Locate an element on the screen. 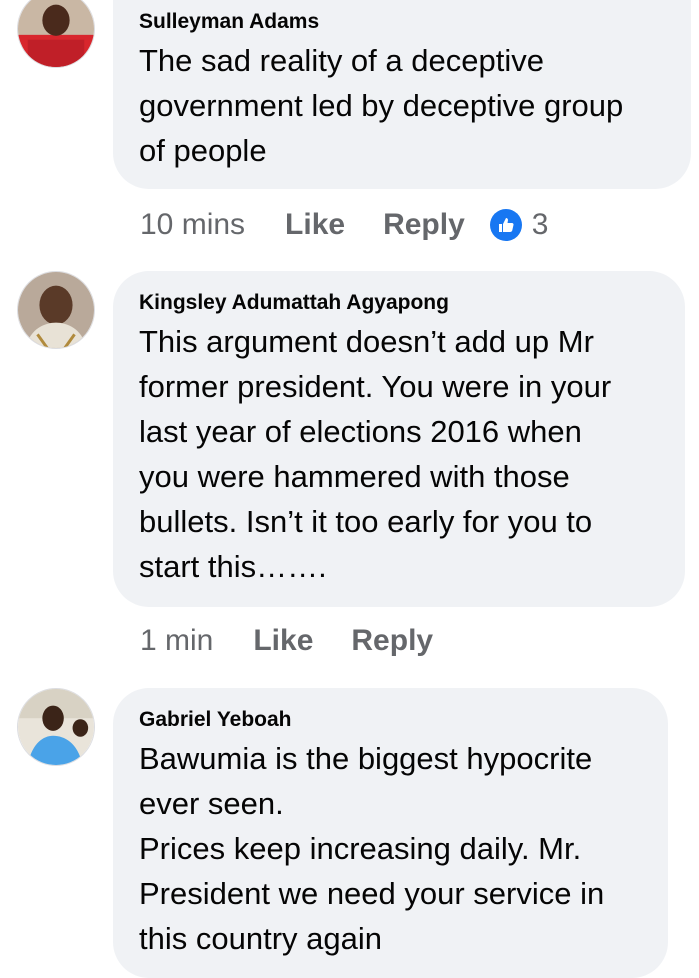  comment-timestamp: 1 min is located at coordinates (176, 641).